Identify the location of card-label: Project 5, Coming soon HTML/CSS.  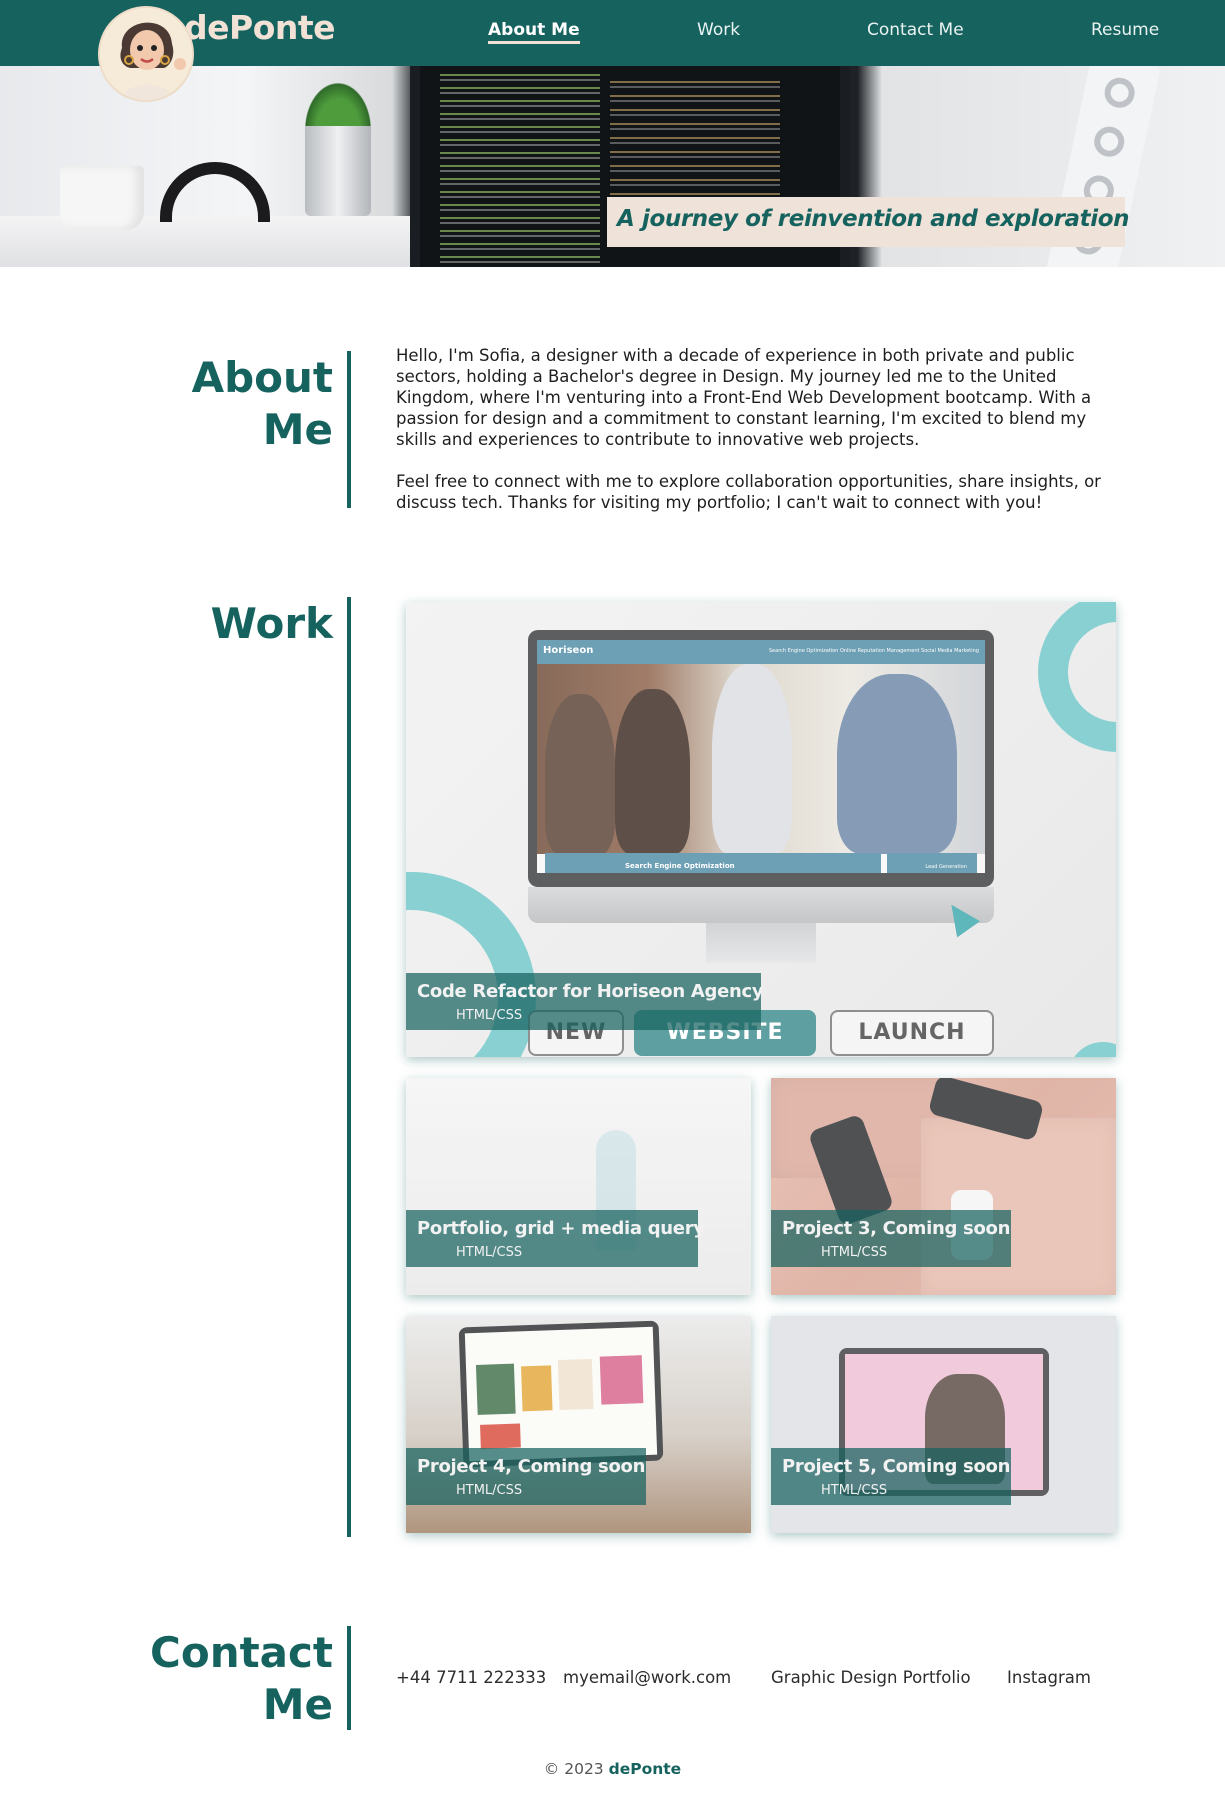
(891, 1476).